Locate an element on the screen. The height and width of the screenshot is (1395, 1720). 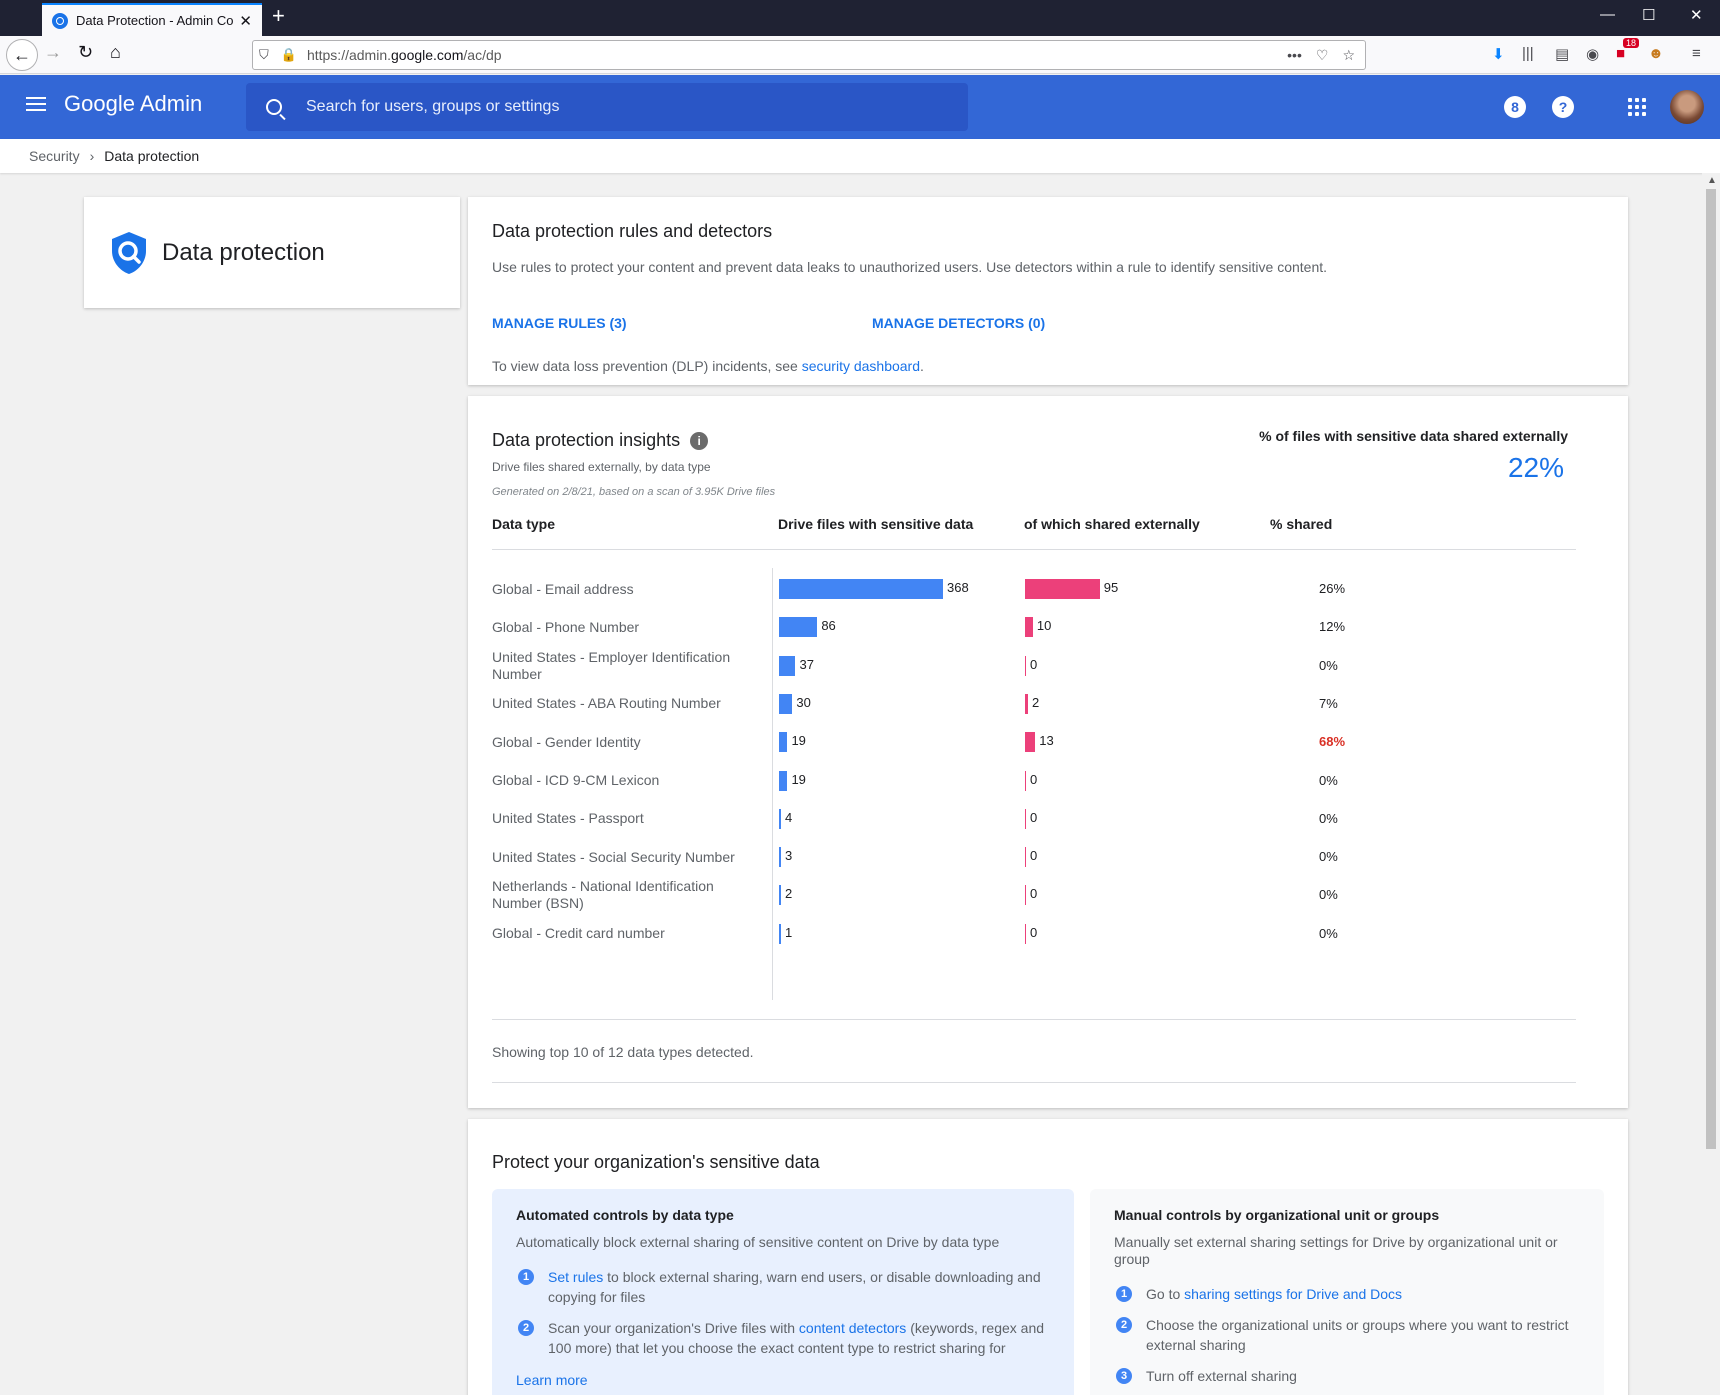
data-type-label: United States - Passport is located at coordinates (568, 818).